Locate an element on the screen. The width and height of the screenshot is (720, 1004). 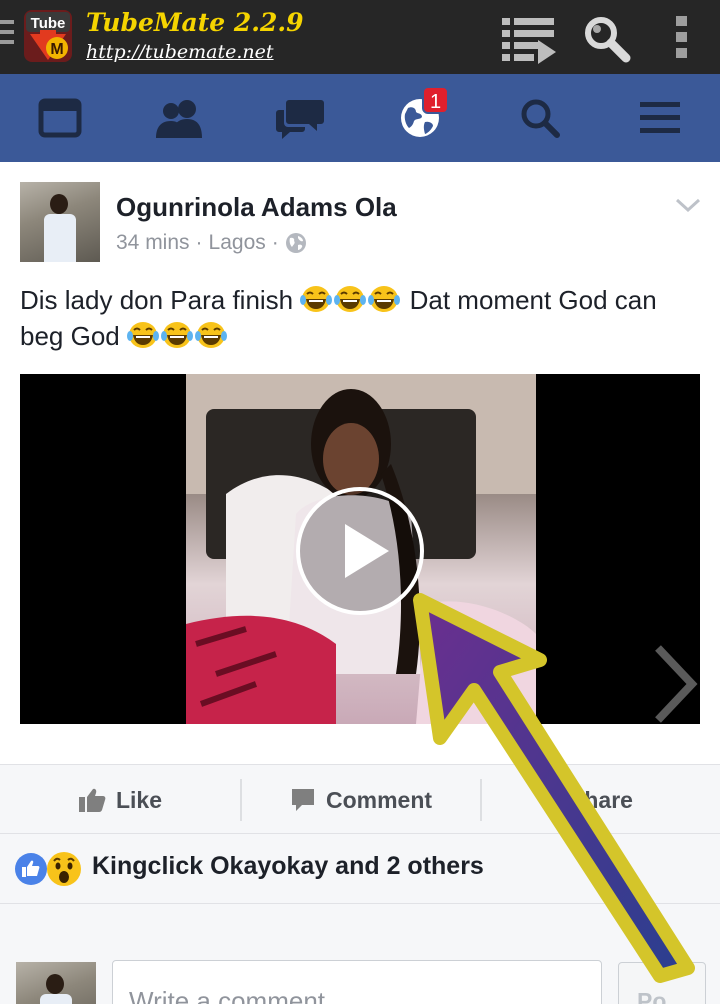
post-comment-button: Po is located at coordinates (662, 983).